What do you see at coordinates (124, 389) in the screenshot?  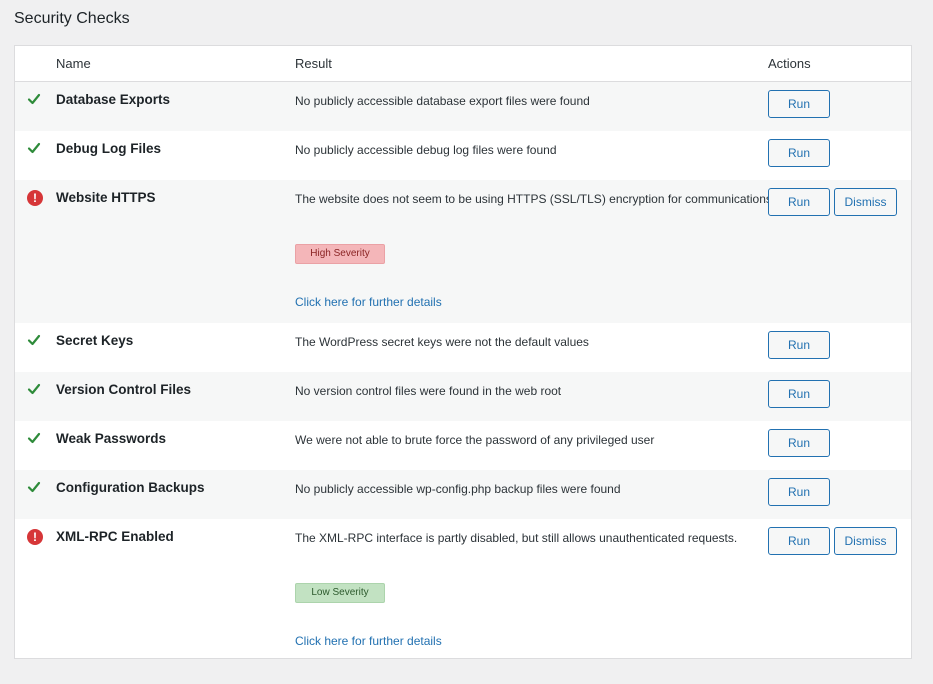 I see `check-name: Version Control Files` at bounding box center [124, 389].